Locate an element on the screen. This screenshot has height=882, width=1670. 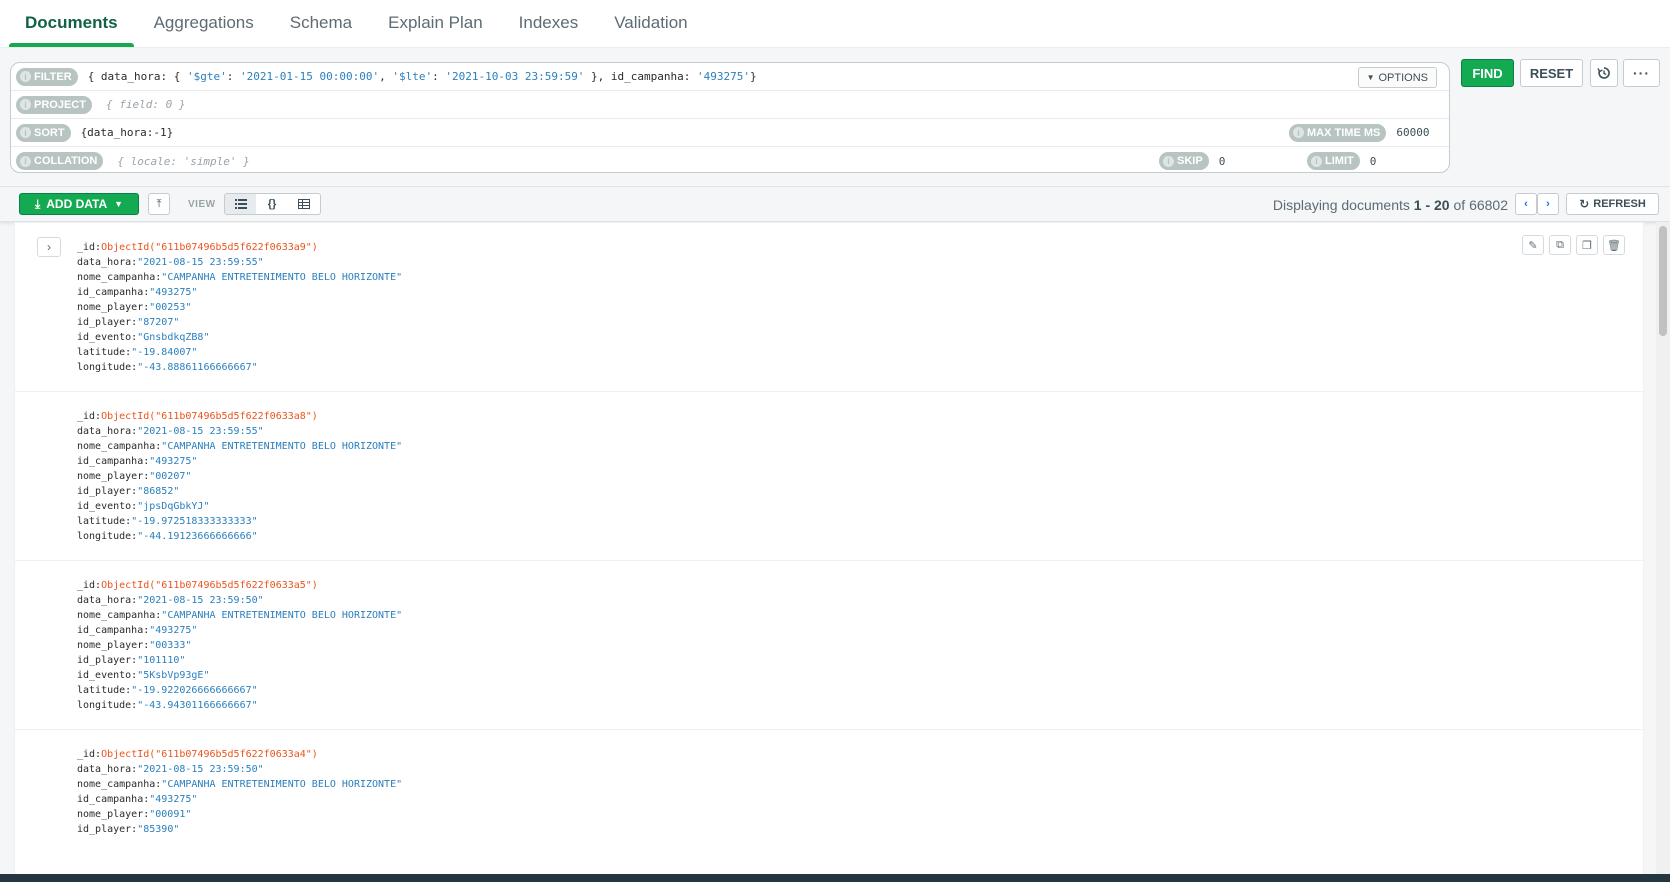
collation-label: i COLLATION is located at coordinates (60, 161).